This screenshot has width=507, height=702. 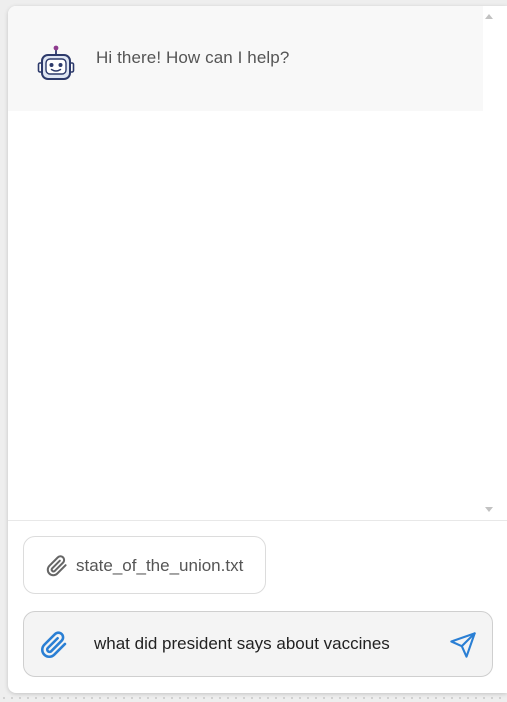 I want to click on divider, so click(x=257, y=520).